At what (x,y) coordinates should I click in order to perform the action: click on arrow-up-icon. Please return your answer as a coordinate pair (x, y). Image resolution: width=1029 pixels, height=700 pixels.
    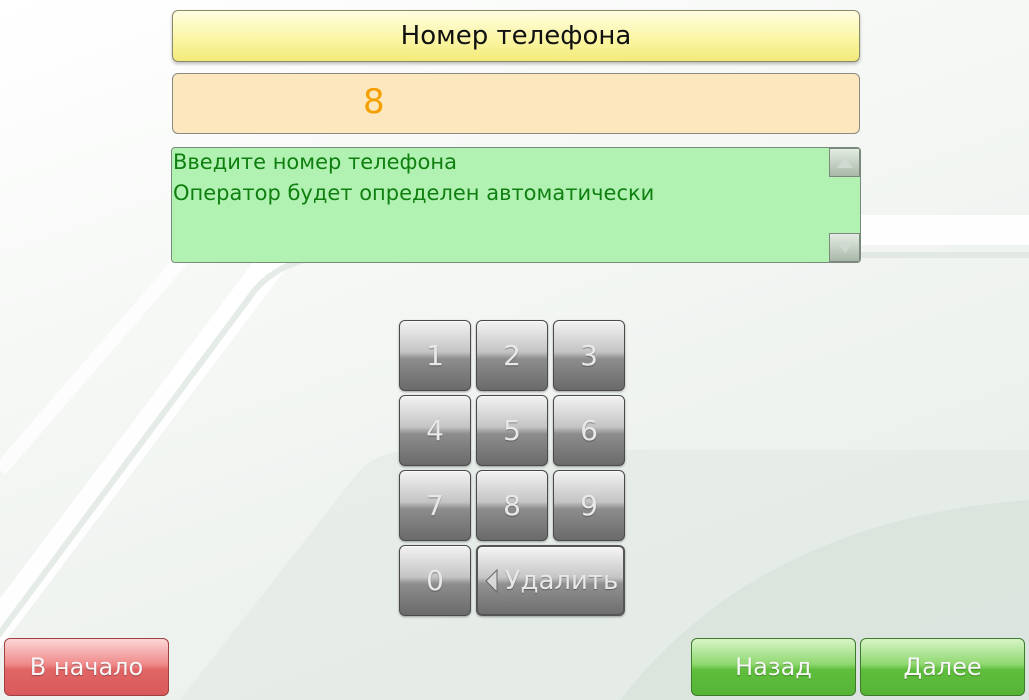
    Looking at the image, I should click on (844, 162).